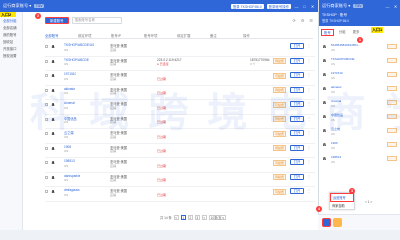 This screenshot has height=240, width=400. Describe the element at coordinates (180, 180) in the screenshot. I see `table-row: a darksparkle US 亚马逊·美国 店铺 已过期 待续费 打开 ⋮` at that location.